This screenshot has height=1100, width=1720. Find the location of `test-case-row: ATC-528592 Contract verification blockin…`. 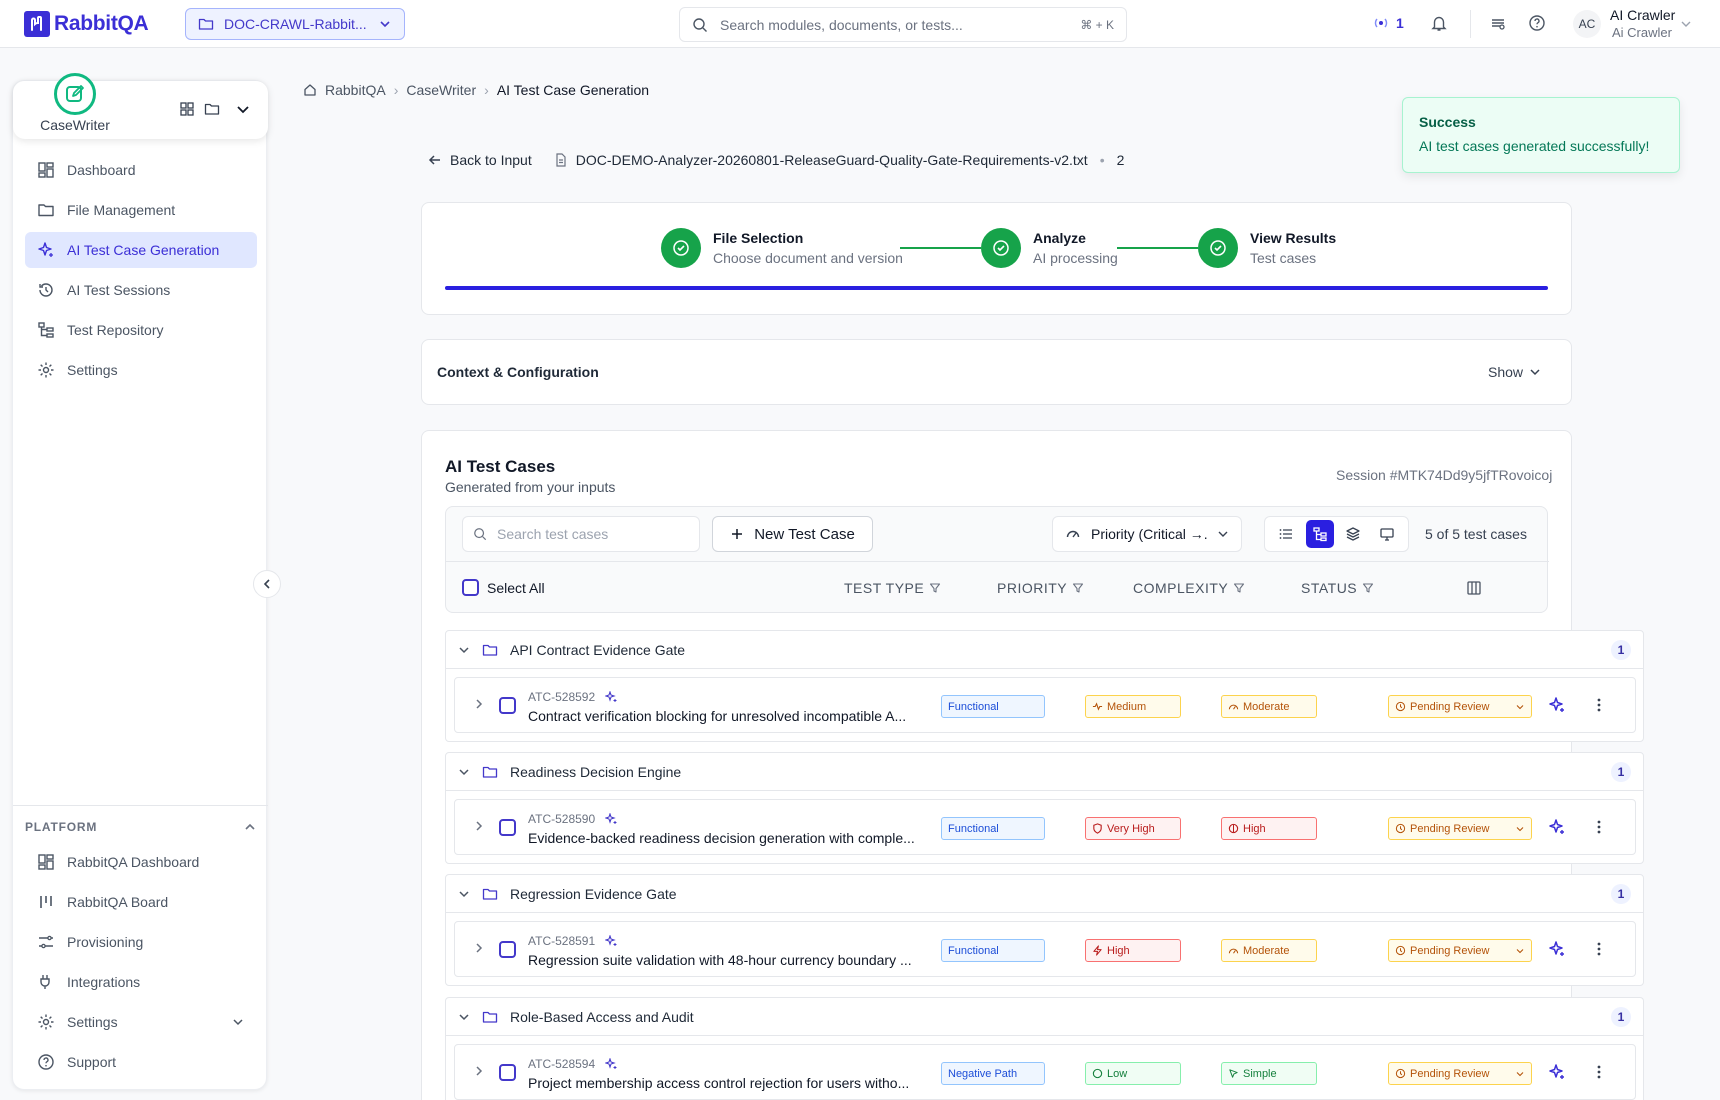

test-case-row: ATC-528592 Contract verification blockin… is located at coordinates (1045, 705).